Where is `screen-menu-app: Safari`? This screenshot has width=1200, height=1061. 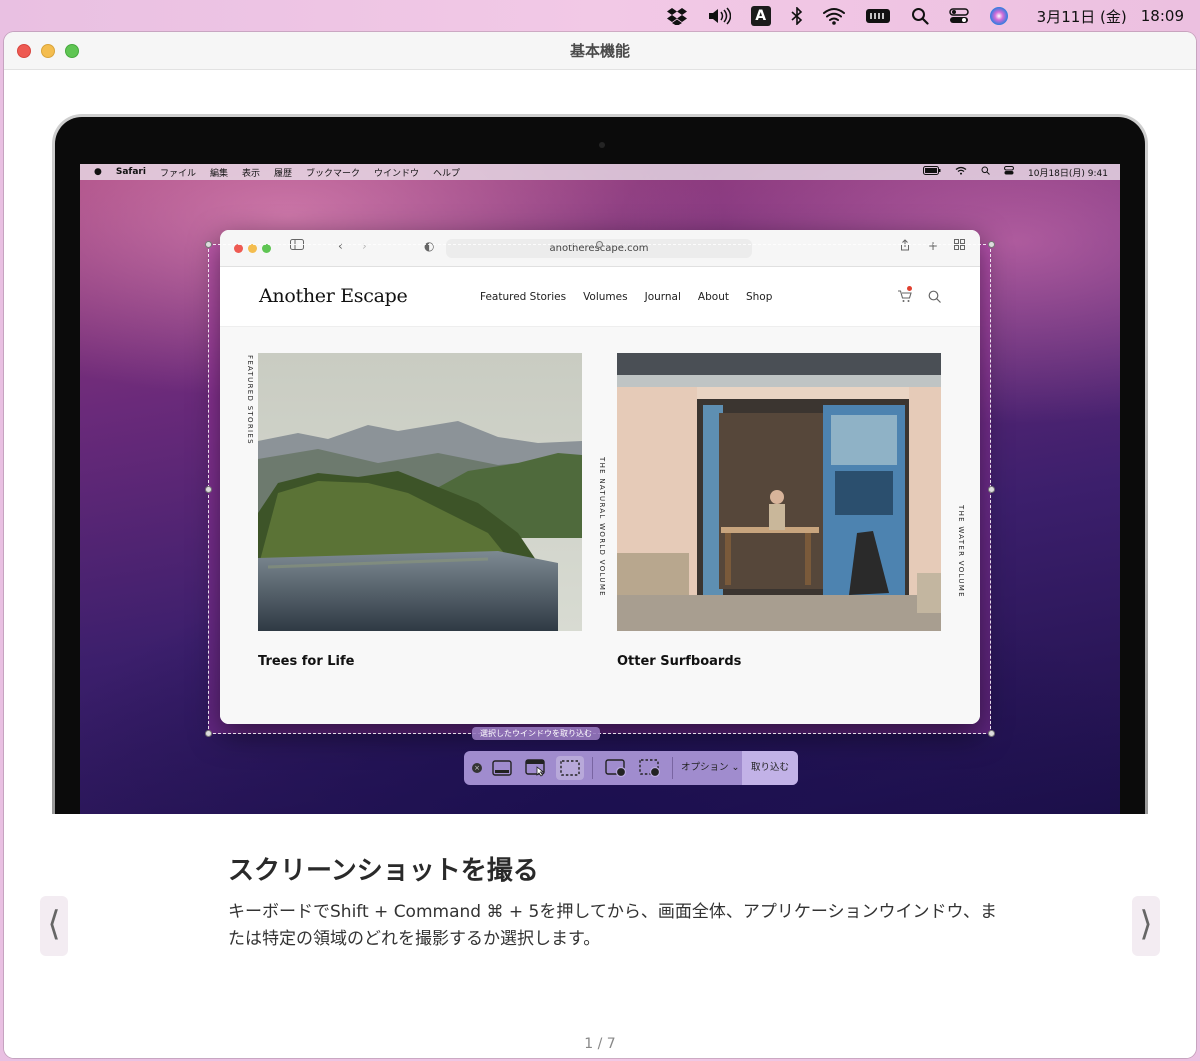 screen-menu-app: Safari is located at coordinates (130, 172).